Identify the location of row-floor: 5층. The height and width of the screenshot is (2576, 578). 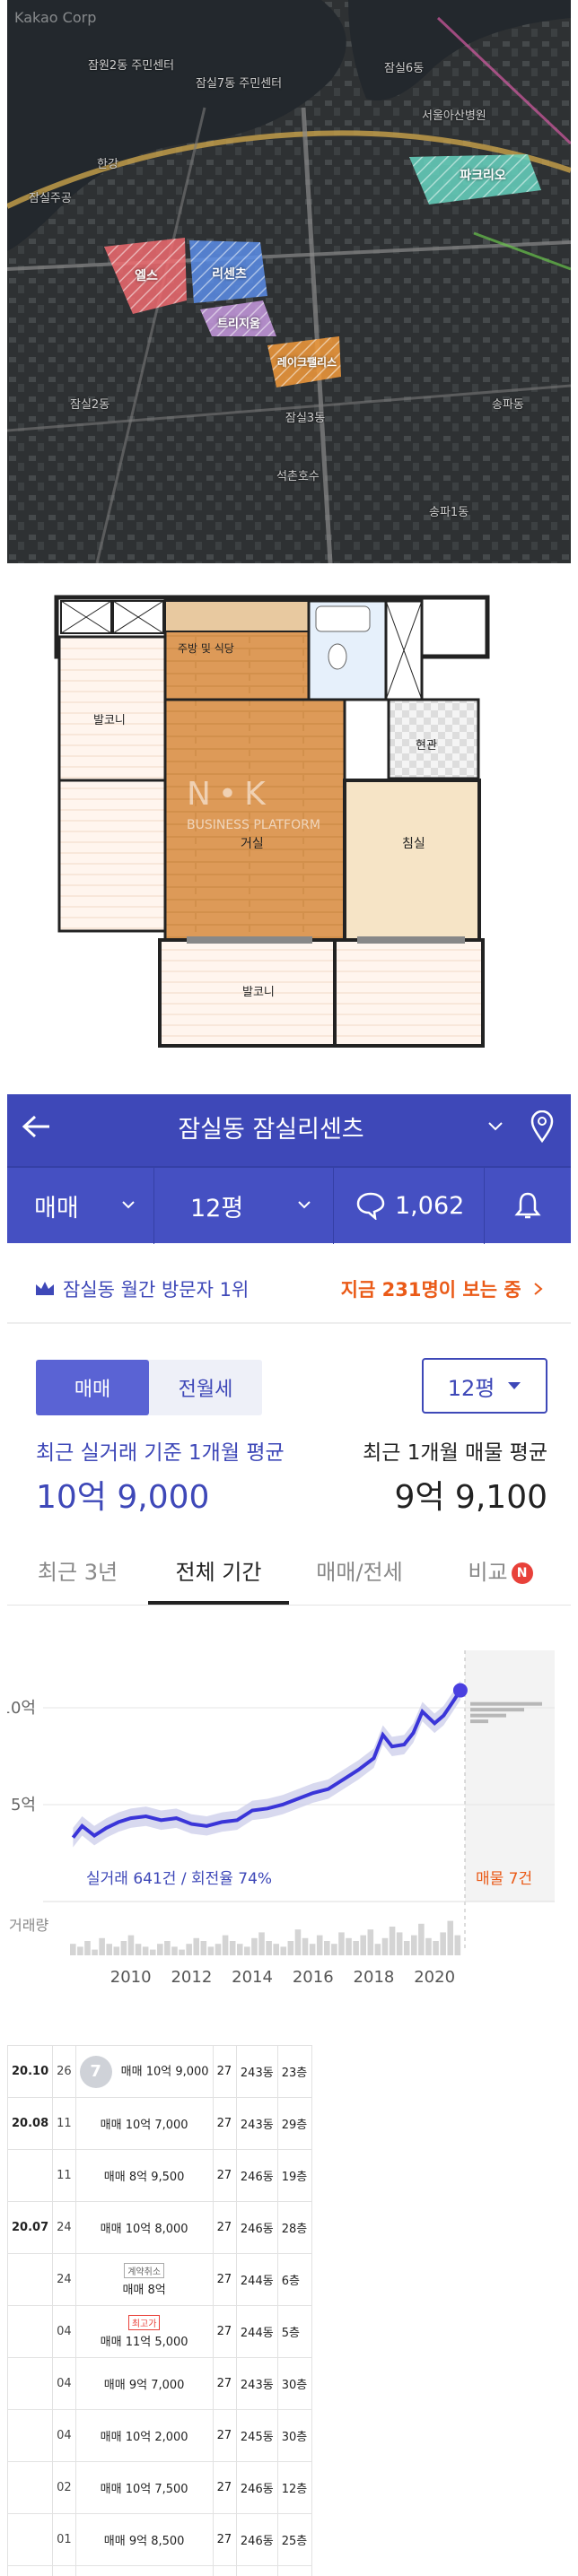
(294, 2331).